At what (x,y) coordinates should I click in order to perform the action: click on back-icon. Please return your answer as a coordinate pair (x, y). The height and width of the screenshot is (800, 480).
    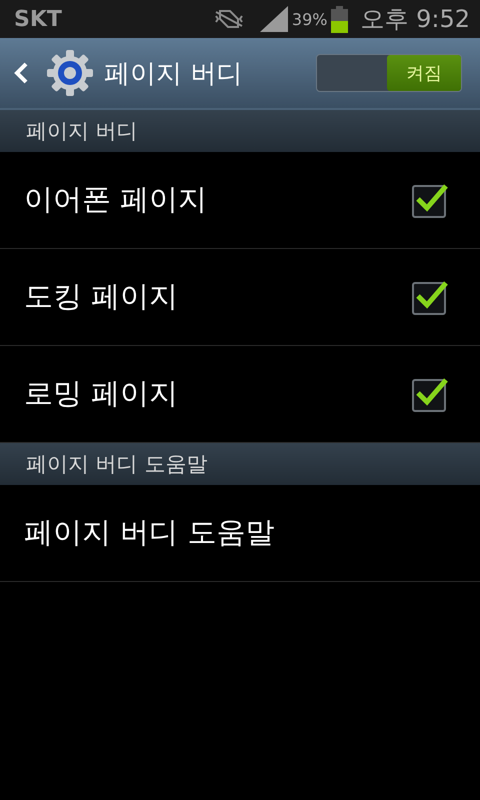
    Looking at the image, I should click on (21, 73).